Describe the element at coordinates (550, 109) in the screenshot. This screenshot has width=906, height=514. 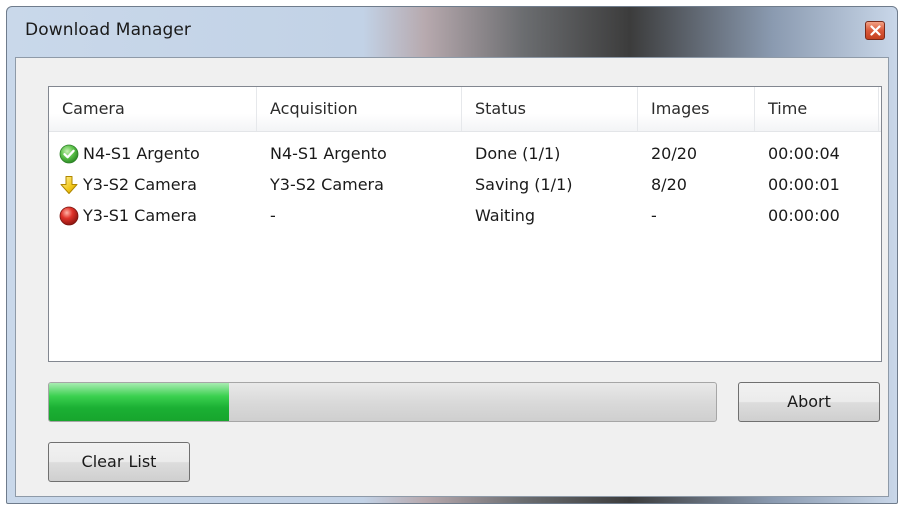
I see `column-header-status: Status` at that location.